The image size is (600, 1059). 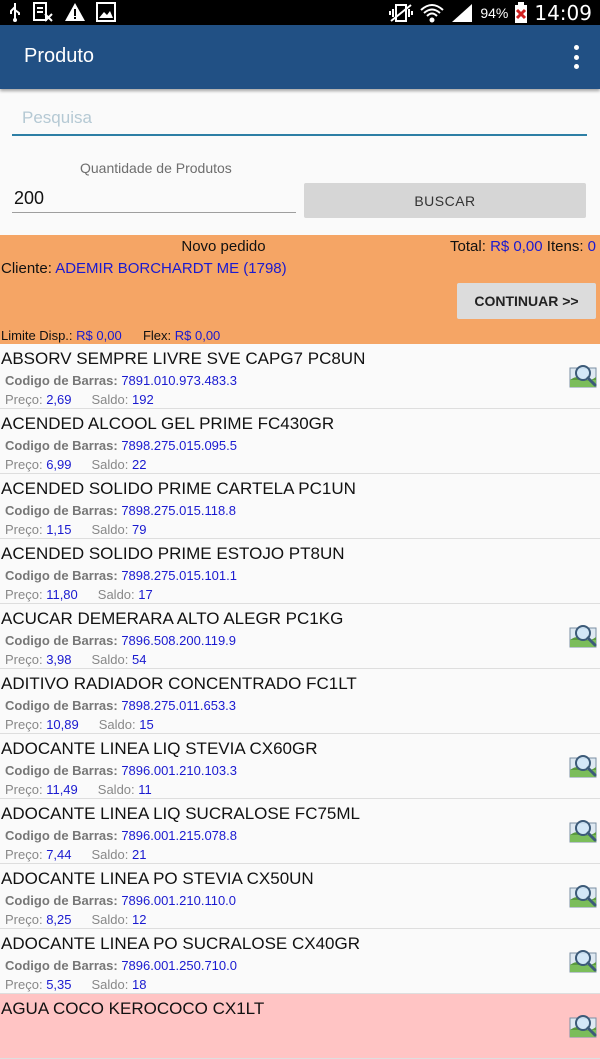 I want to click on stock-value: 17, so click(x=145, y=594).